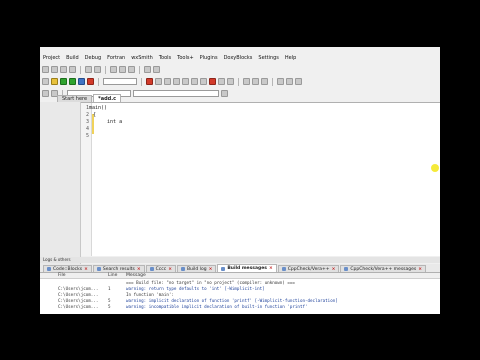  Describe the element at coordinates (87, 136) in the screenshot. I see `line-number: 5` at that location.